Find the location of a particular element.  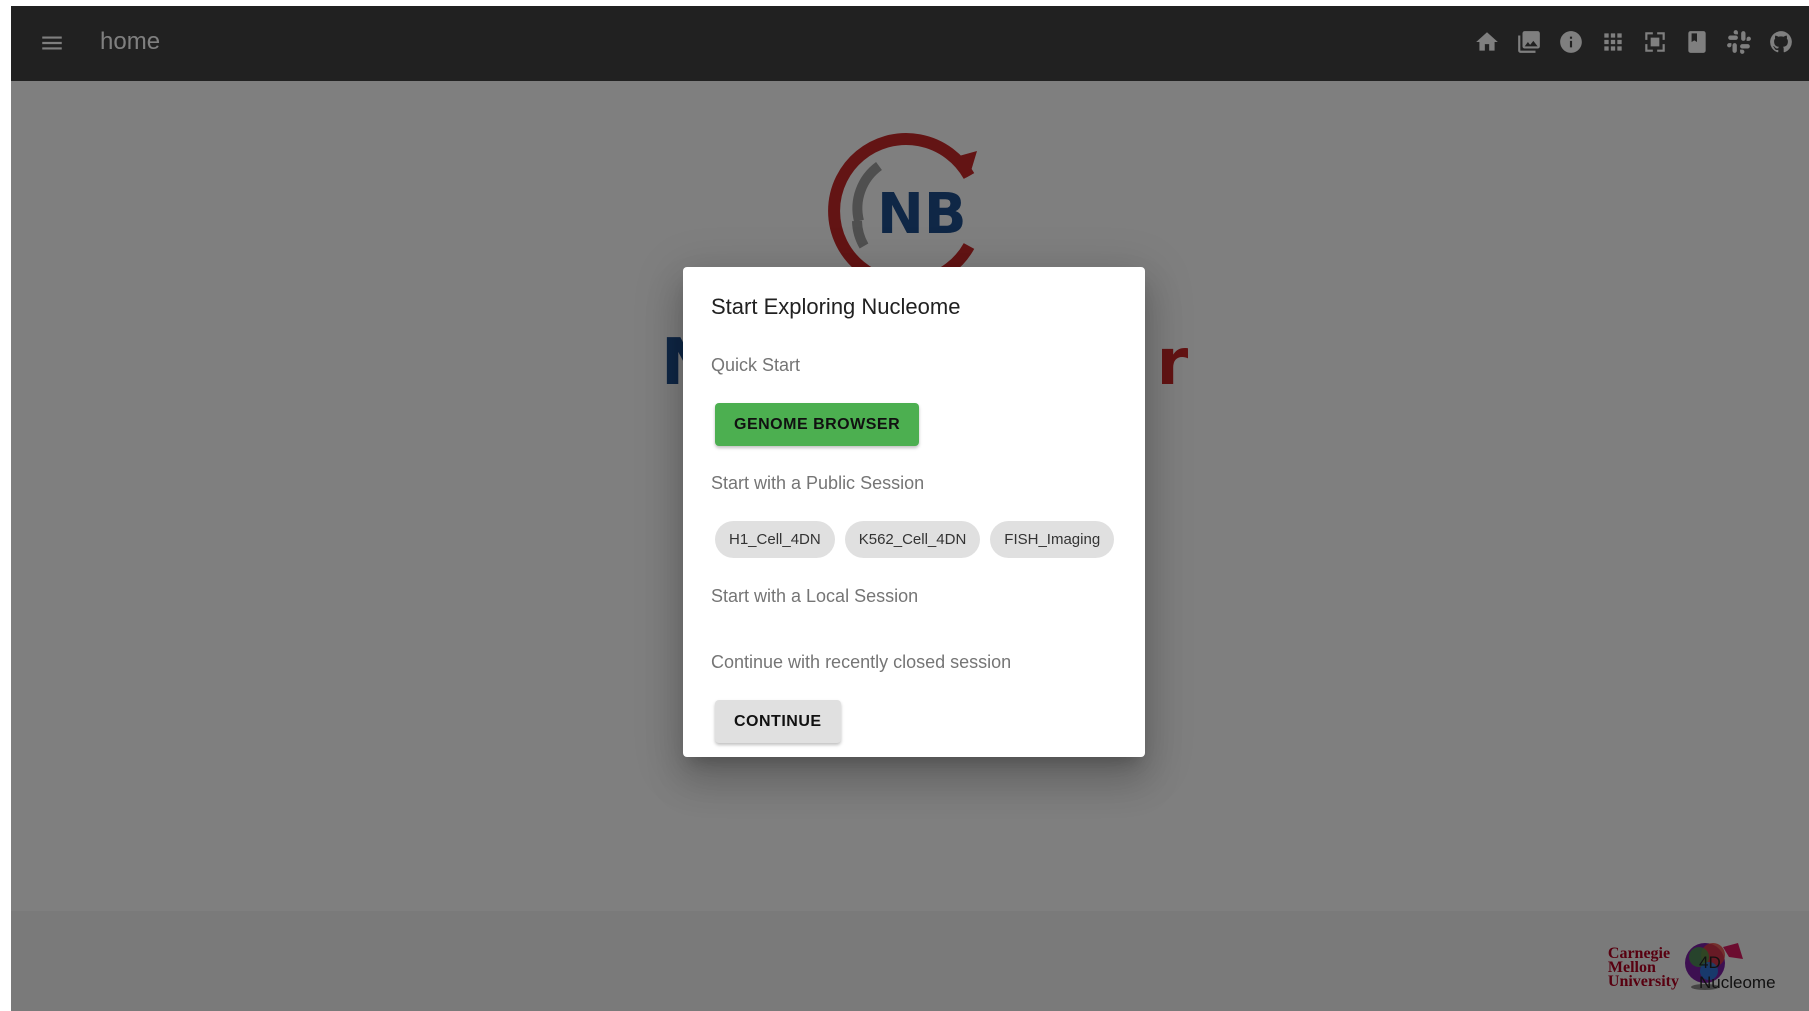

genome-browser-button: GENOME BROWSER is located at coordinates (817, 424).